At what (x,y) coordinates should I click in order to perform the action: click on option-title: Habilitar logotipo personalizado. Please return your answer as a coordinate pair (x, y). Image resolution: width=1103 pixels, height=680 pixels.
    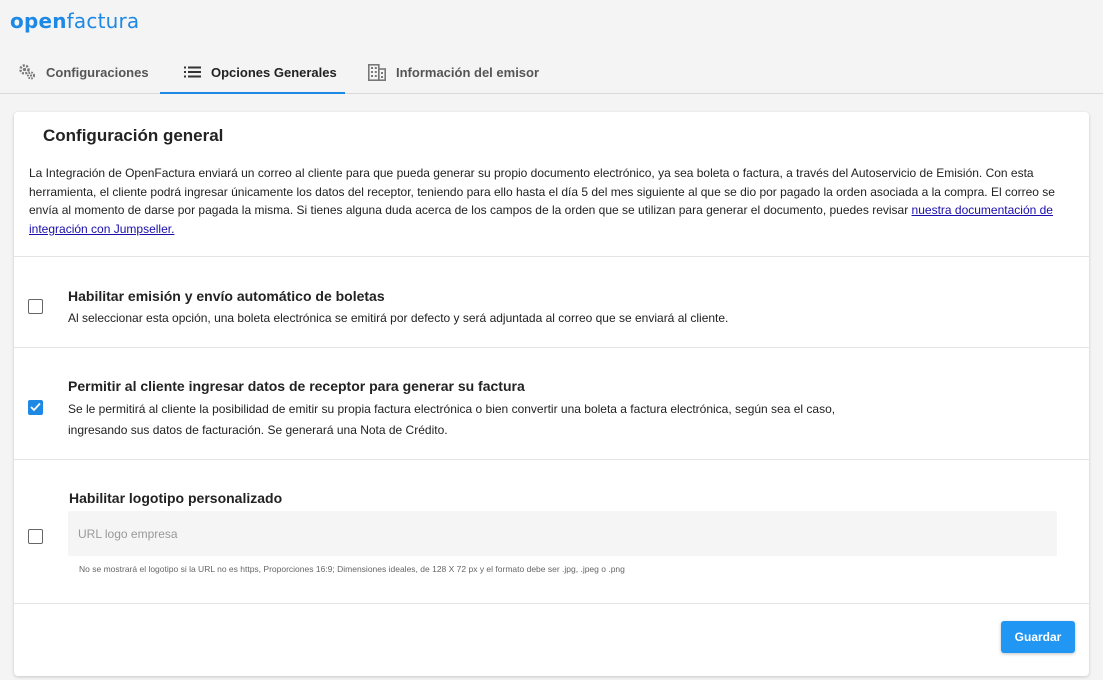
    Looking at the image, I should click on (176, 498).